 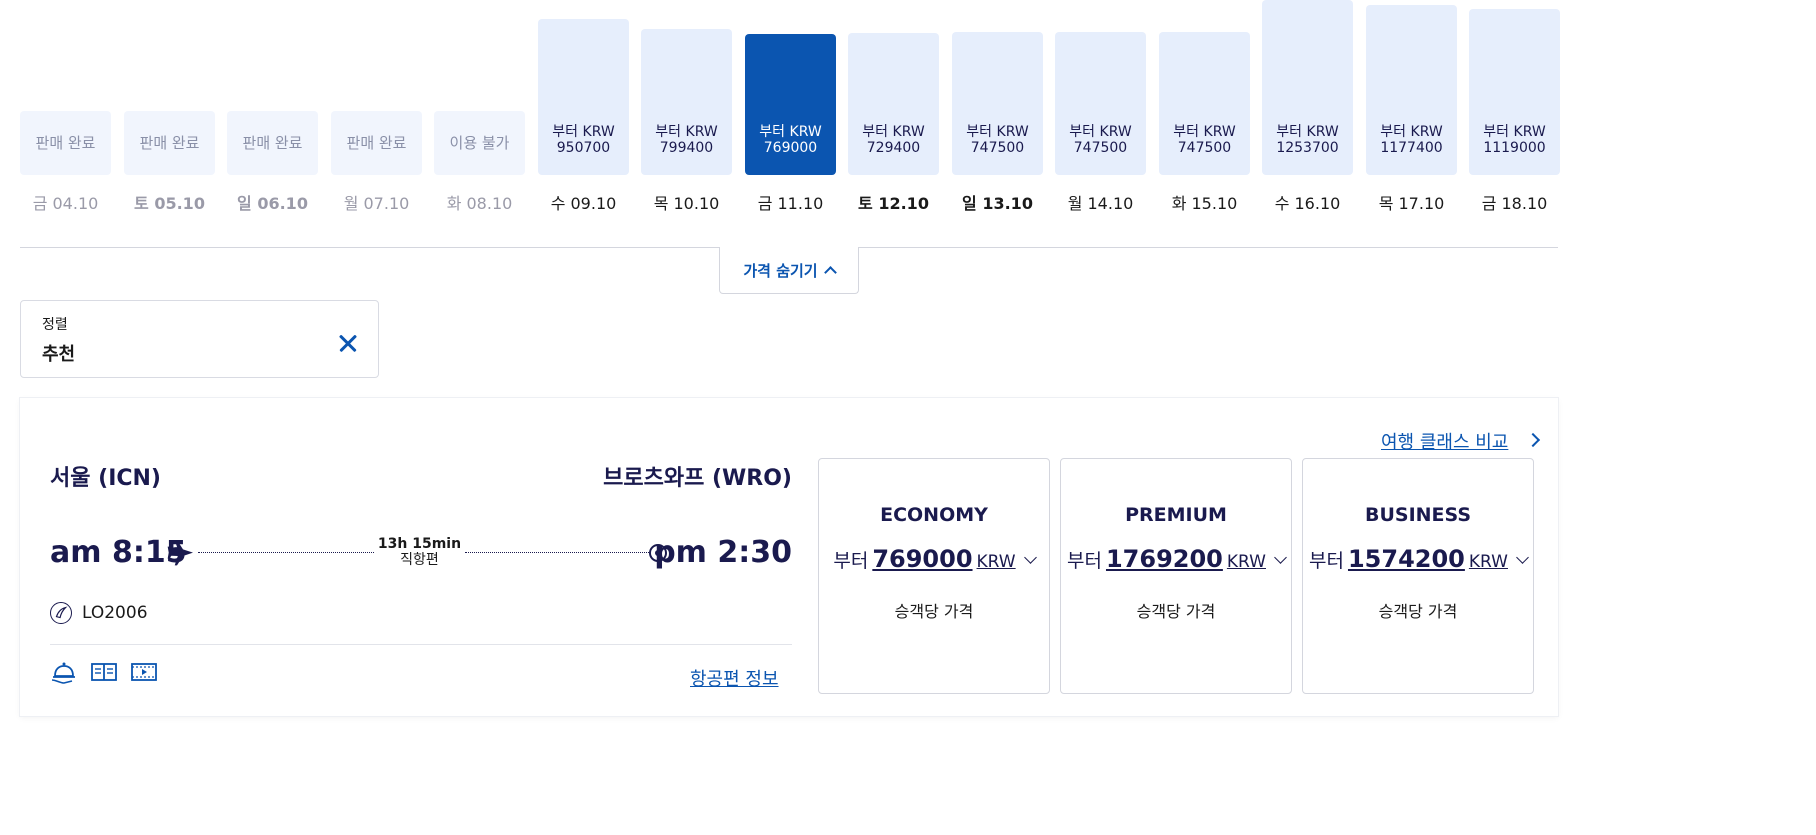 I want to click on fare-class-business: BUSINESS 부터 1574200 KRW 승객당 가격, so click(x=1418, y=576).